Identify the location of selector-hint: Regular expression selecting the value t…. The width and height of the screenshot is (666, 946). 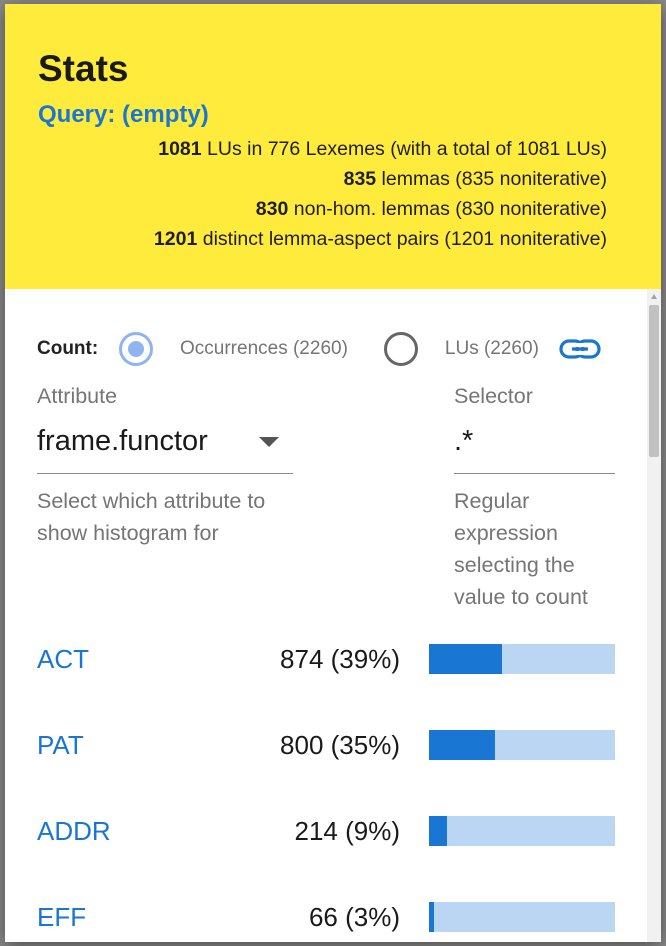
(521, 549).